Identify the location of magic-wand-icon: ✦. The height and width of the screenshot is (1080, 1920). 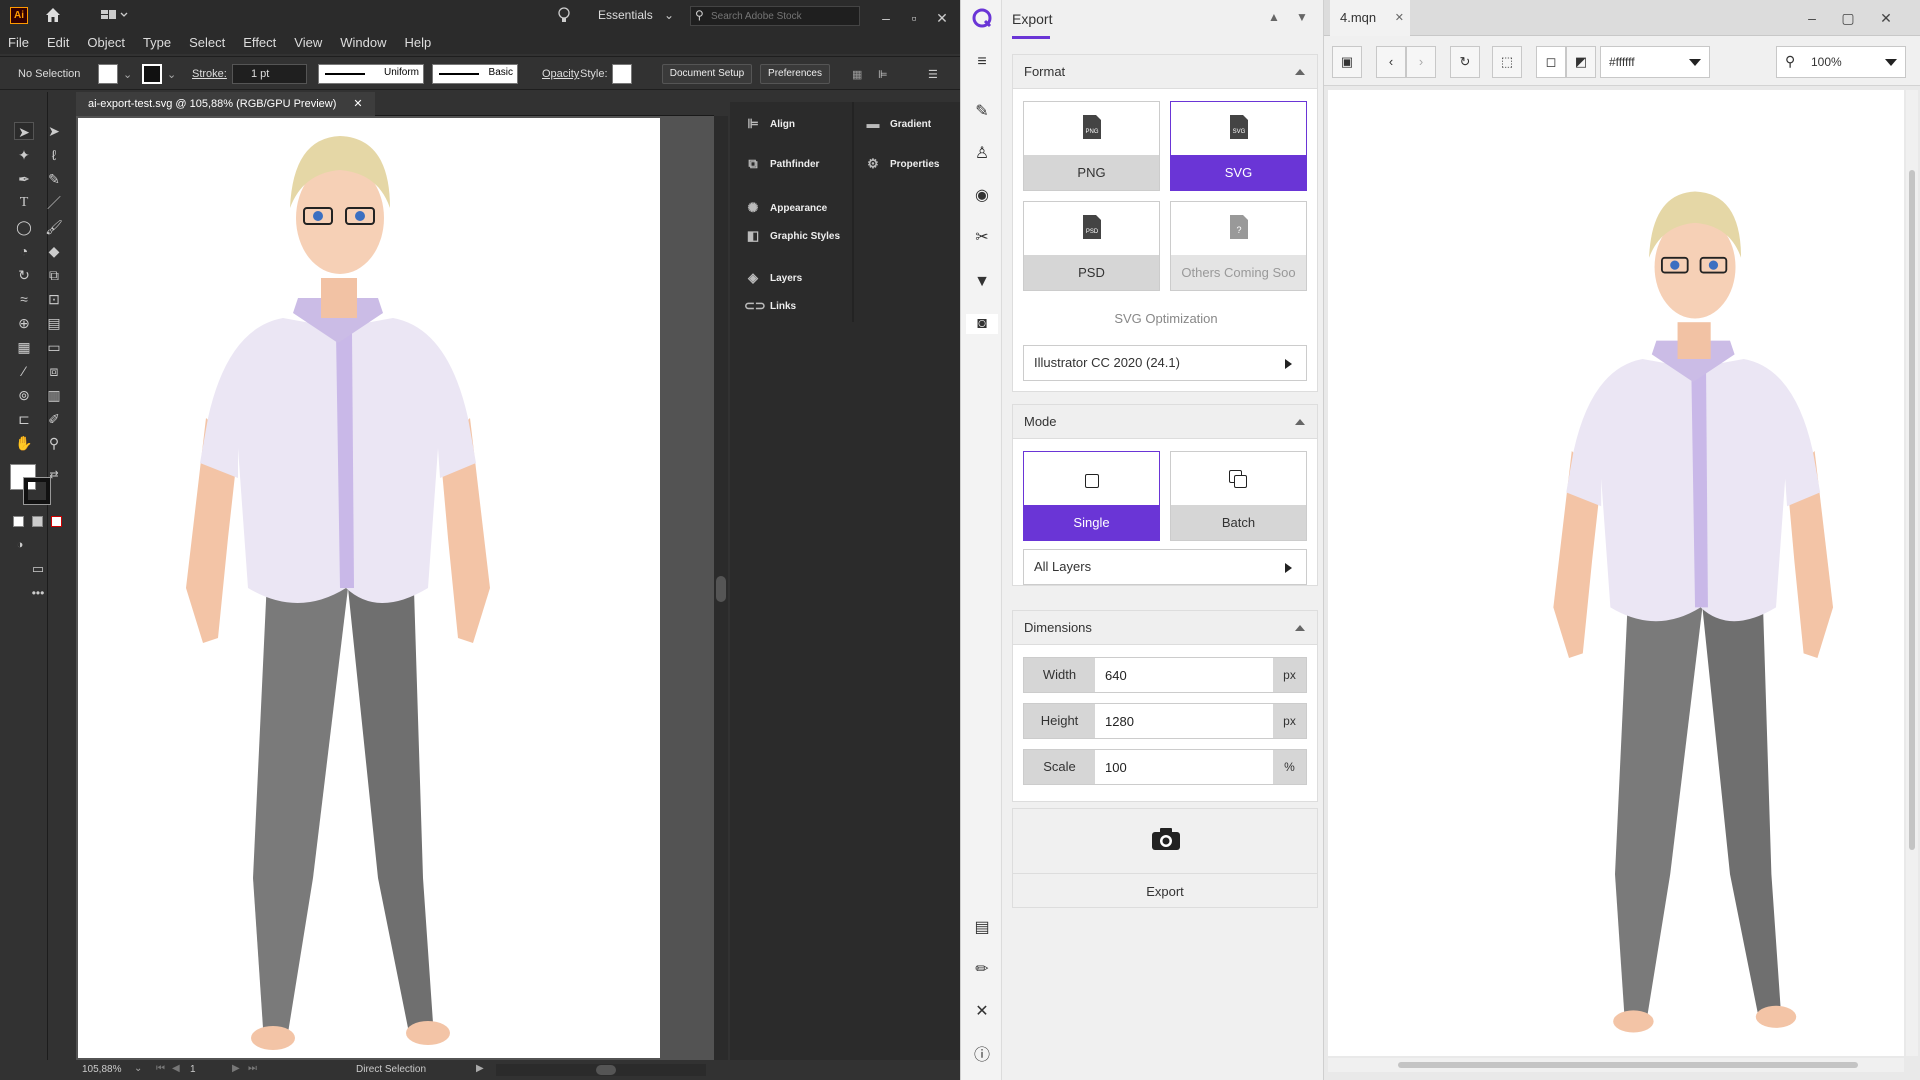
(24, 155).